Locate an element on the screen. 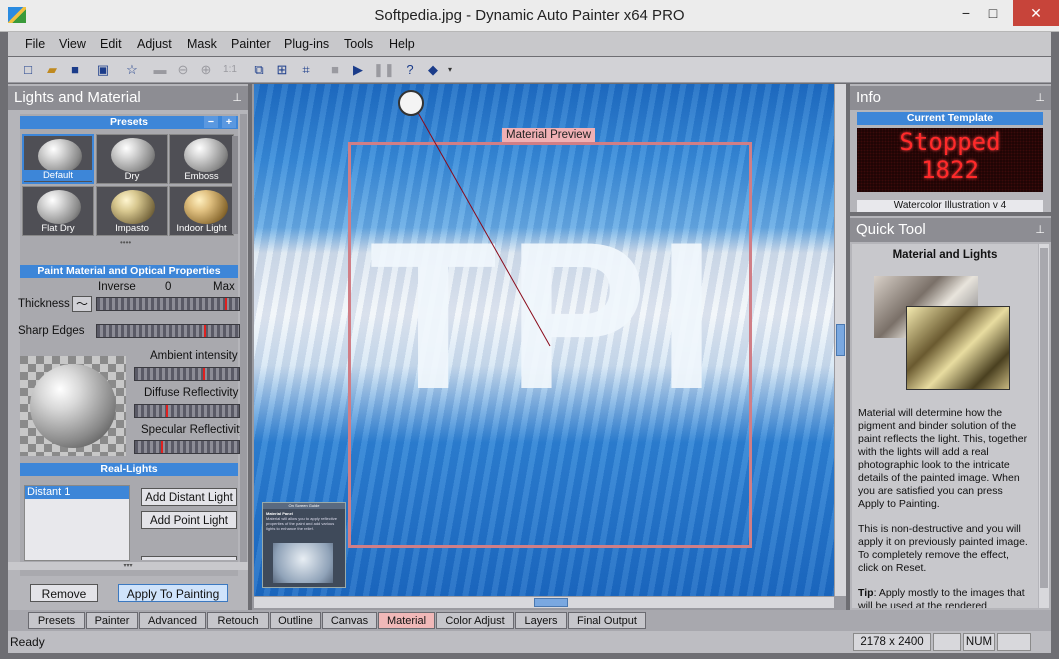 The width and height of the screenshot is (1059, 659). led-display: Stopped 1822 is located at coordinates (950, 160).